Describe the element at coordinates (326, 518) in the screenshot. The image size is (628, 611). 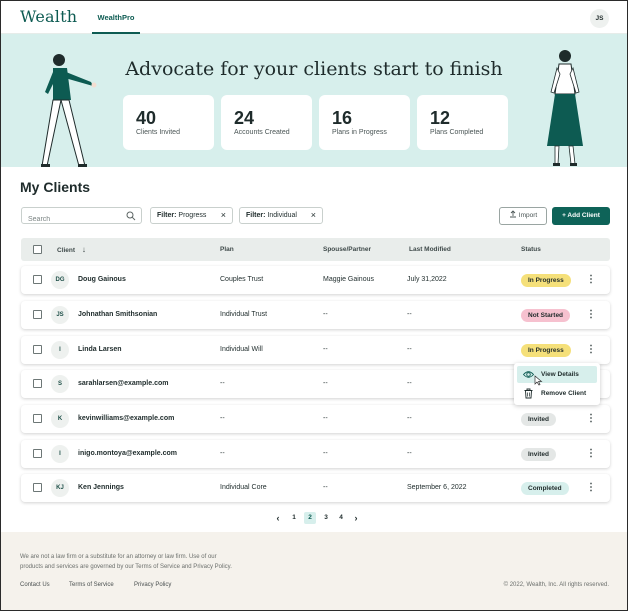
I see `page-3: 3` at that location.